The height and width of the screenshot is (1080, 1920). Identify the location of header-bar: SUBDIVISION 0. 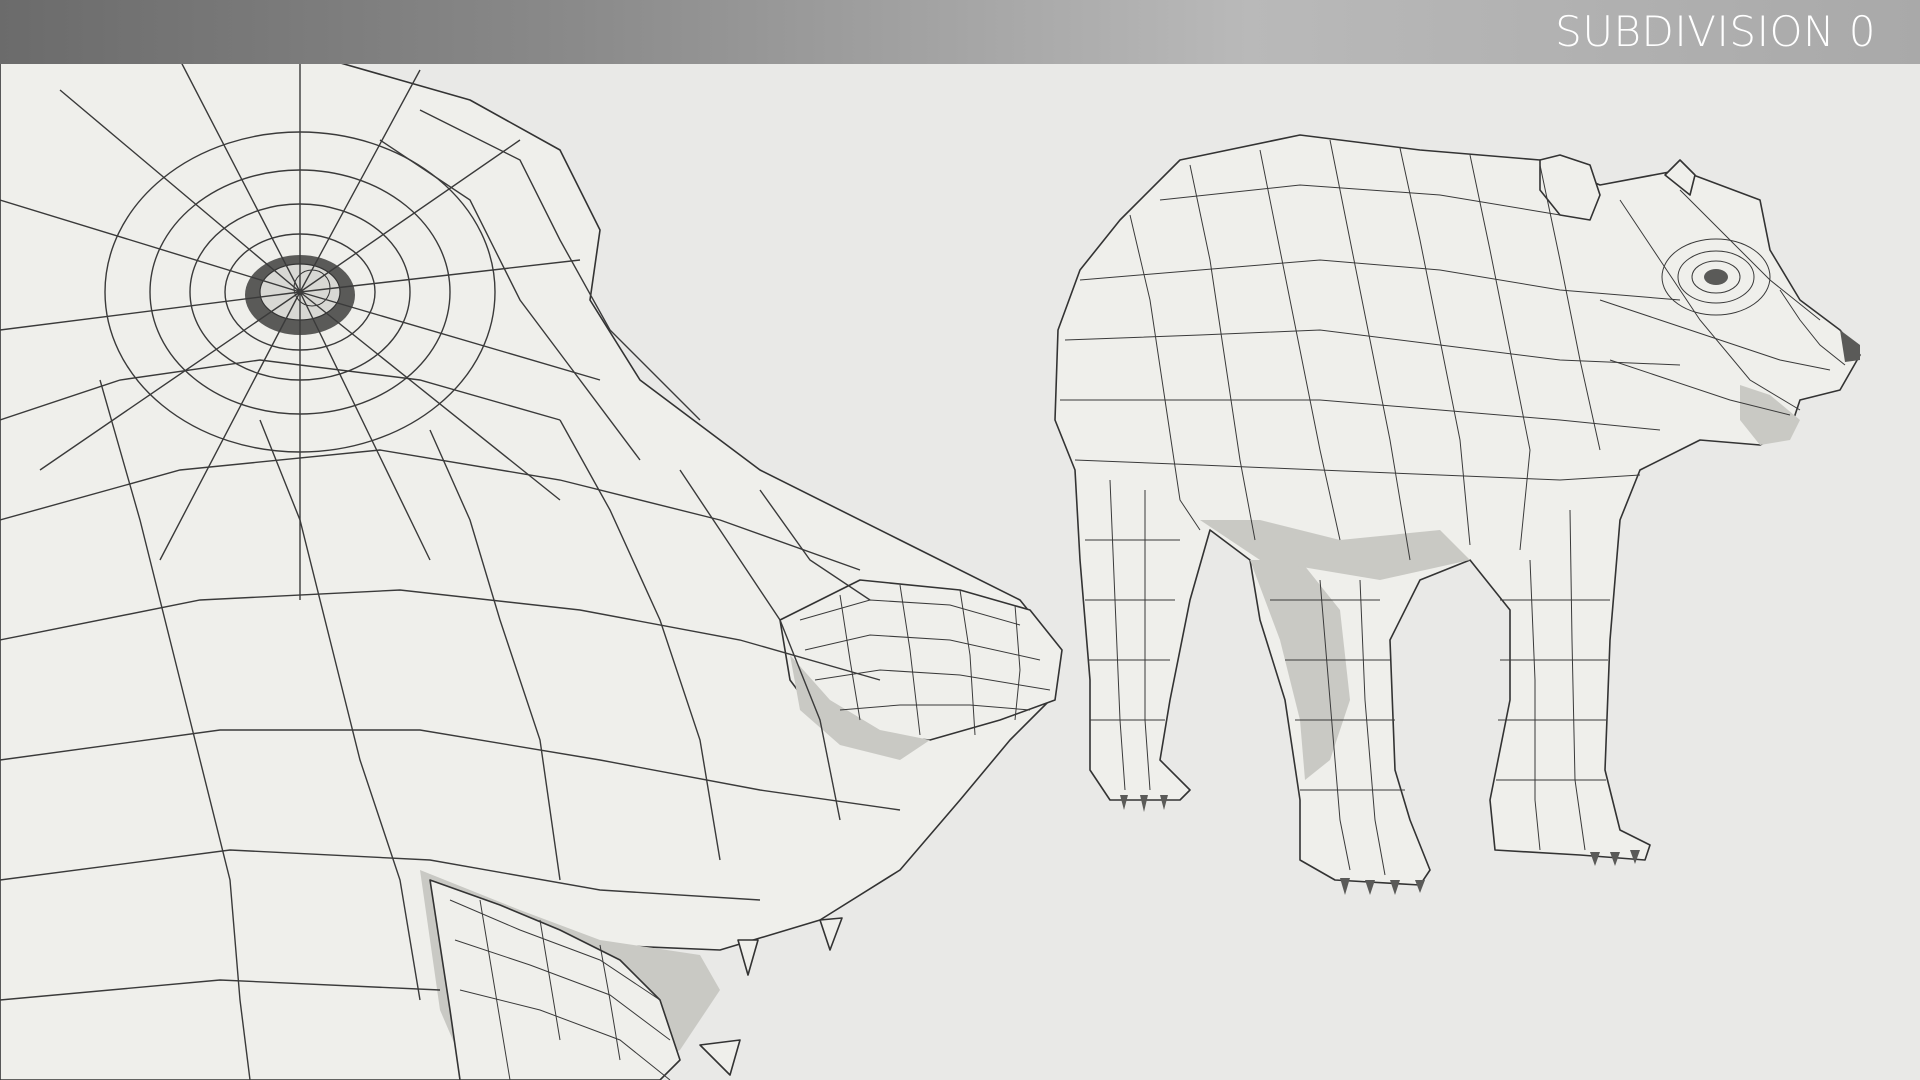
(960, 32).